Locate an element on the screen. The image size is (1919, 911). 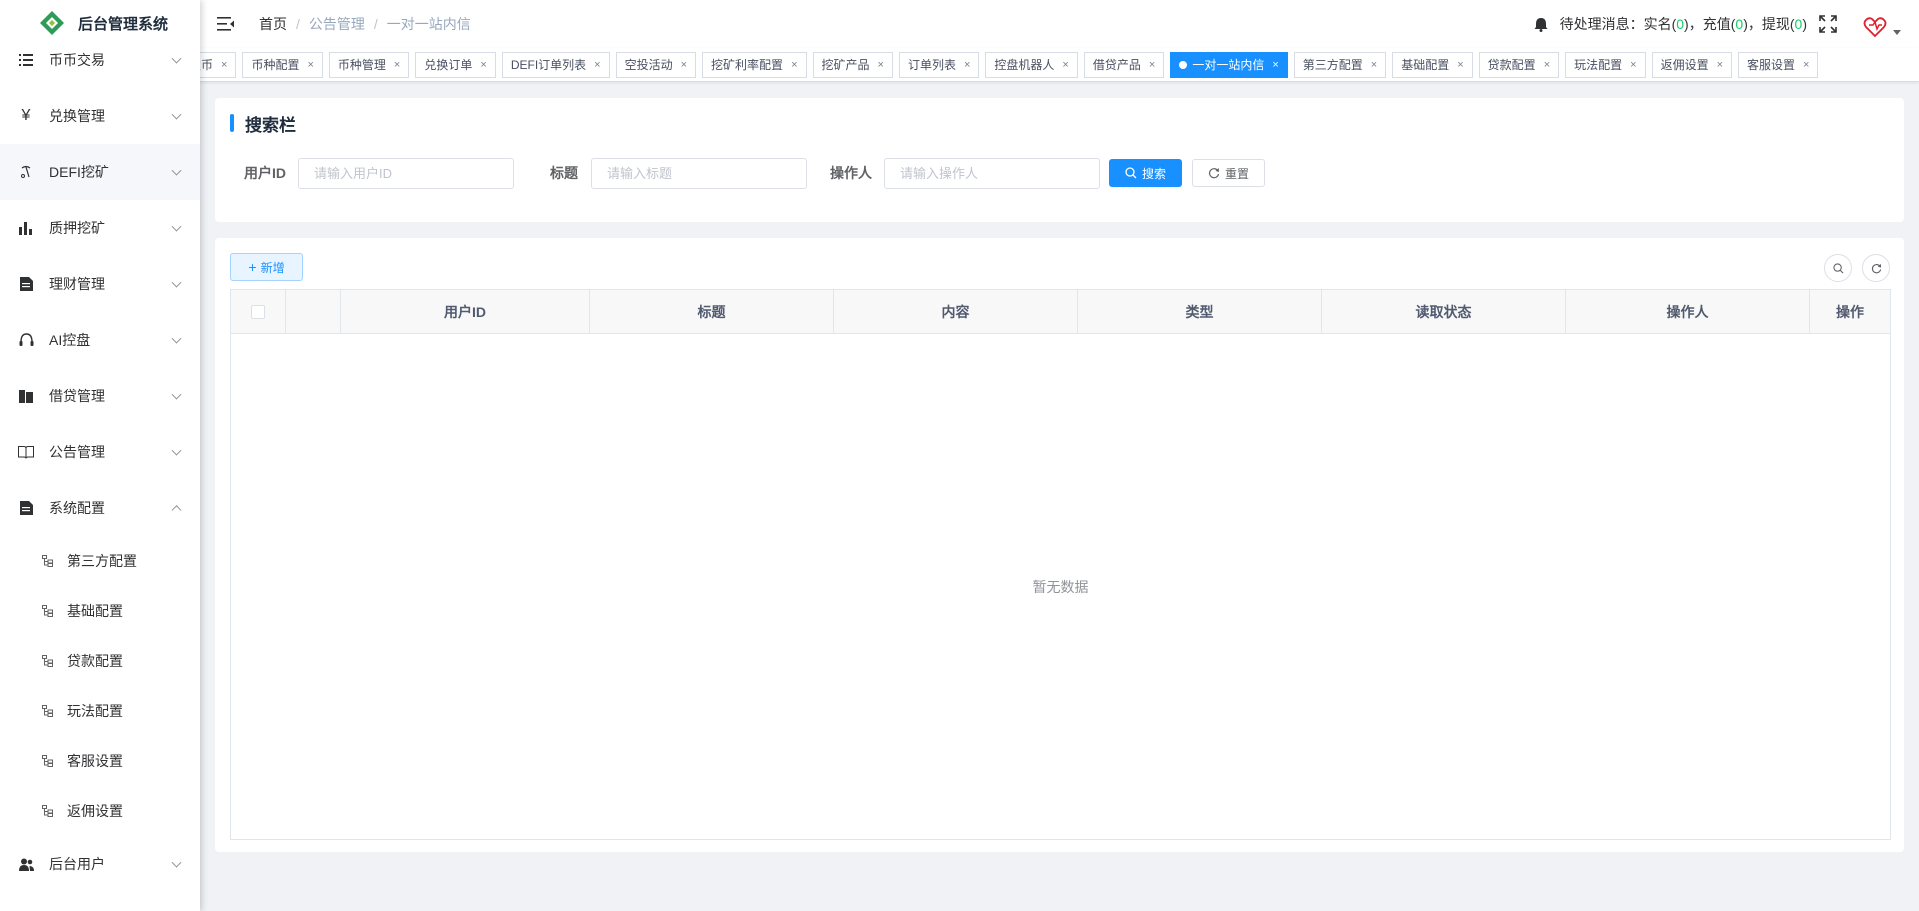
user-menu is located at coordinates (1882, 24).